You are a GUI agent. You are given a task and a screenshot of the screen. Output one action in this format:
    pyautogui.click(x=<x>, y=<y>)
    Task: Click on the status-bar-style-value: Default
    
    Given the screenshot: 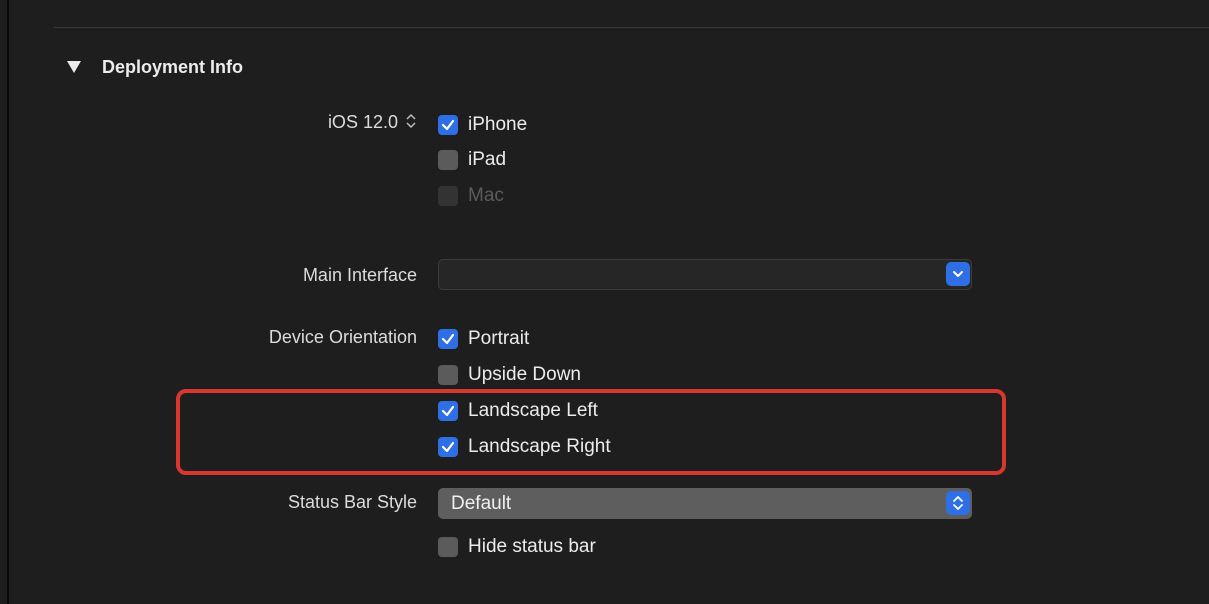 What is the action you would take?
    pyautogui.click(x=481, y=503)
    